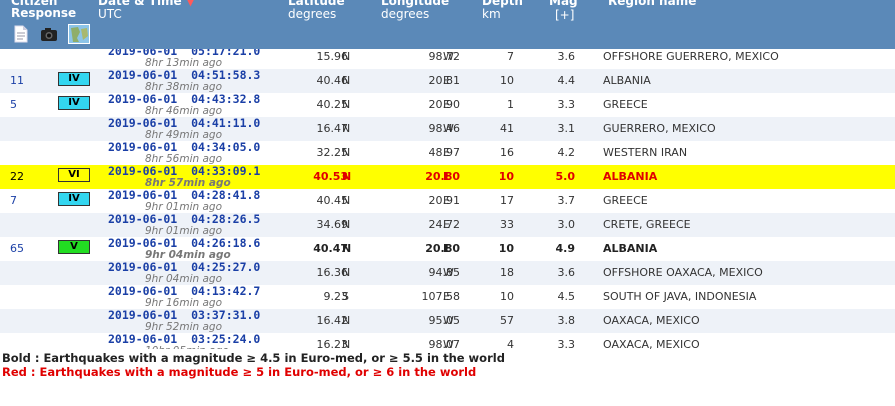 Image resolution: width=895 pixels, height=406 pixels. What do you see at coordinates (184, 75) in the screenshot?
I see `event-datetime-link: 2019-06-01 04:51:58.3` at bounding box center [184, 75].